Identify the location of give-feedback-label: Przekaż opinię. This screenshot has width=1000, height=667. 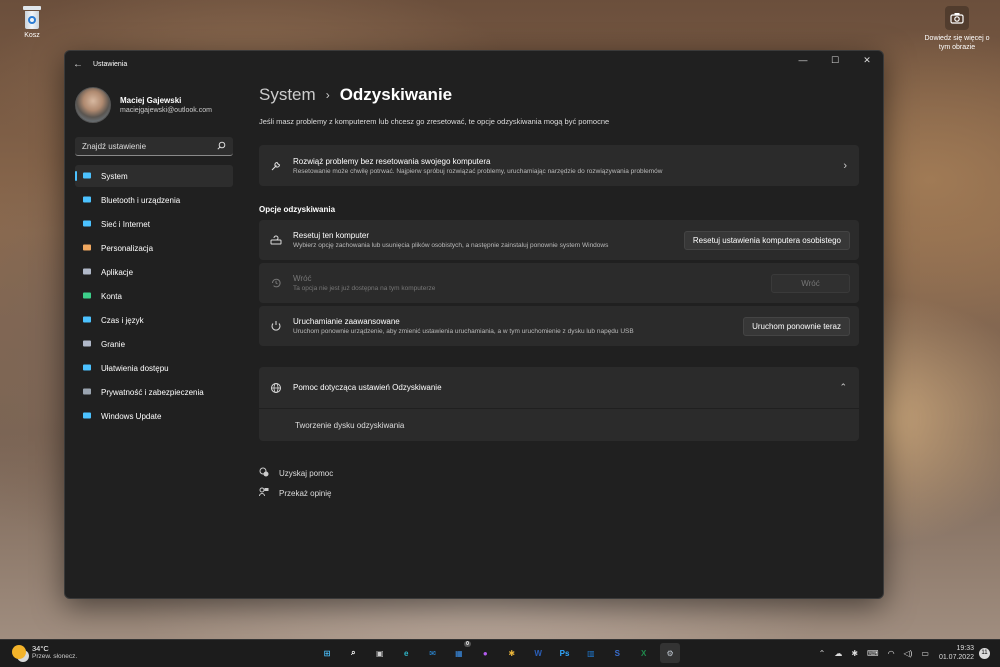
(305, 493).